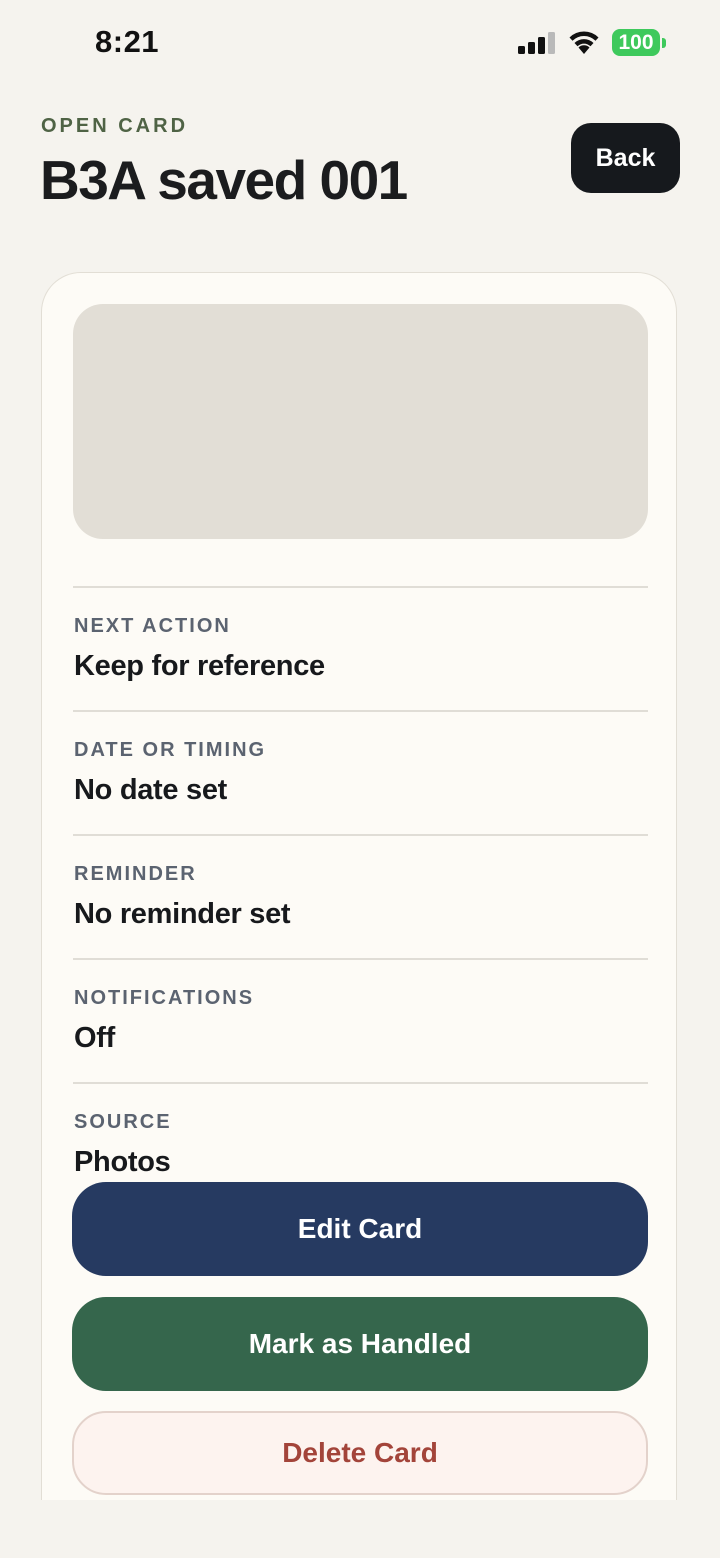 This screenshot has width=720, height=1558. I want to click on field-value-reminder: No reminder set, so click(182, 914).